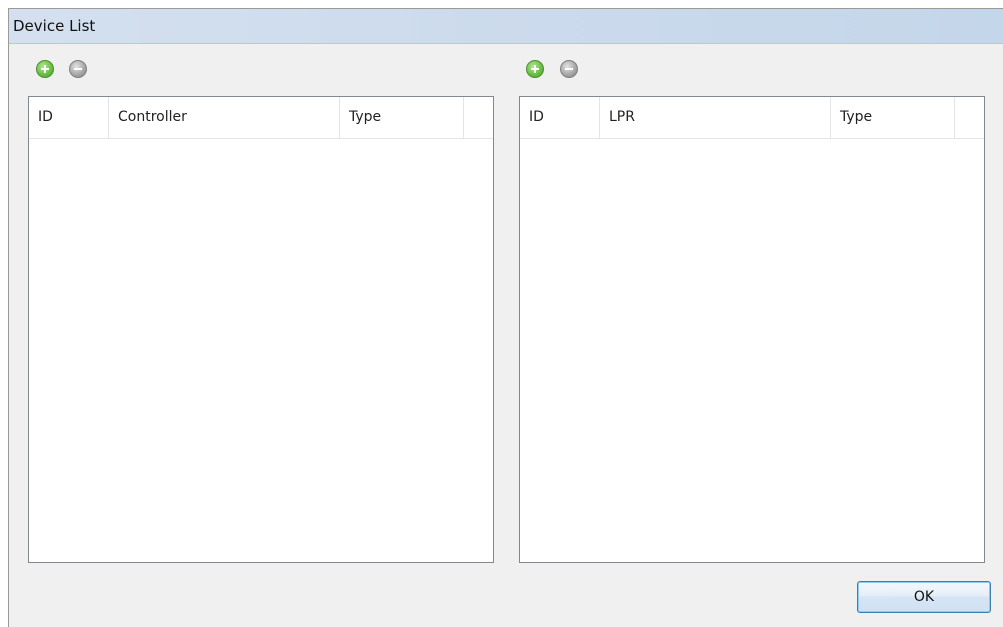 This screenshot has height=627, width=1003. What do you see at coordinates (506, 26) in the screenshot?
I see `title-bar: Device List` at bounding box center [506, 26].